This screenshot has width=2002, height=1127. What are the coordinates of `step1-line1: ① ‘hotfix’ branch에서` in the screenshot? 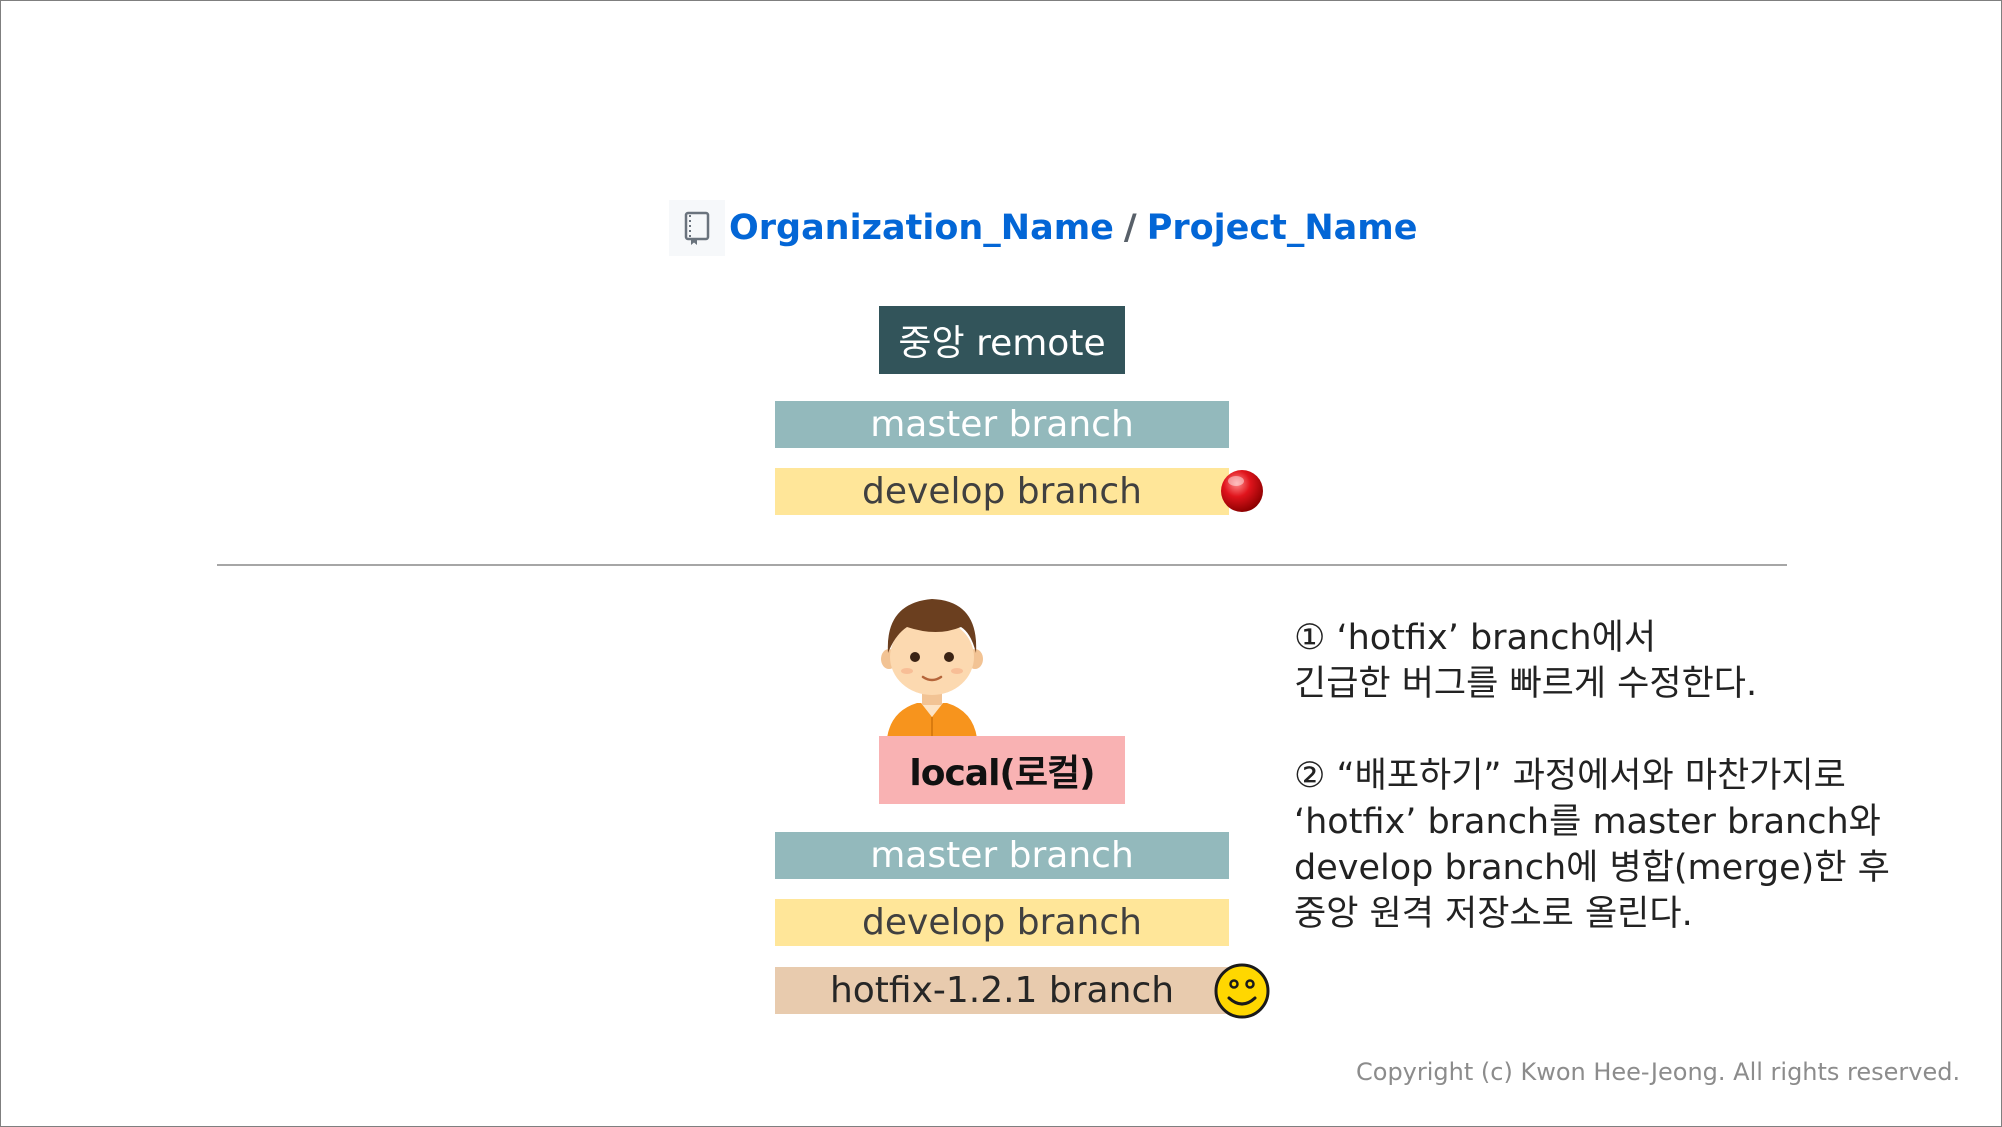 It's located at (1475, 638).